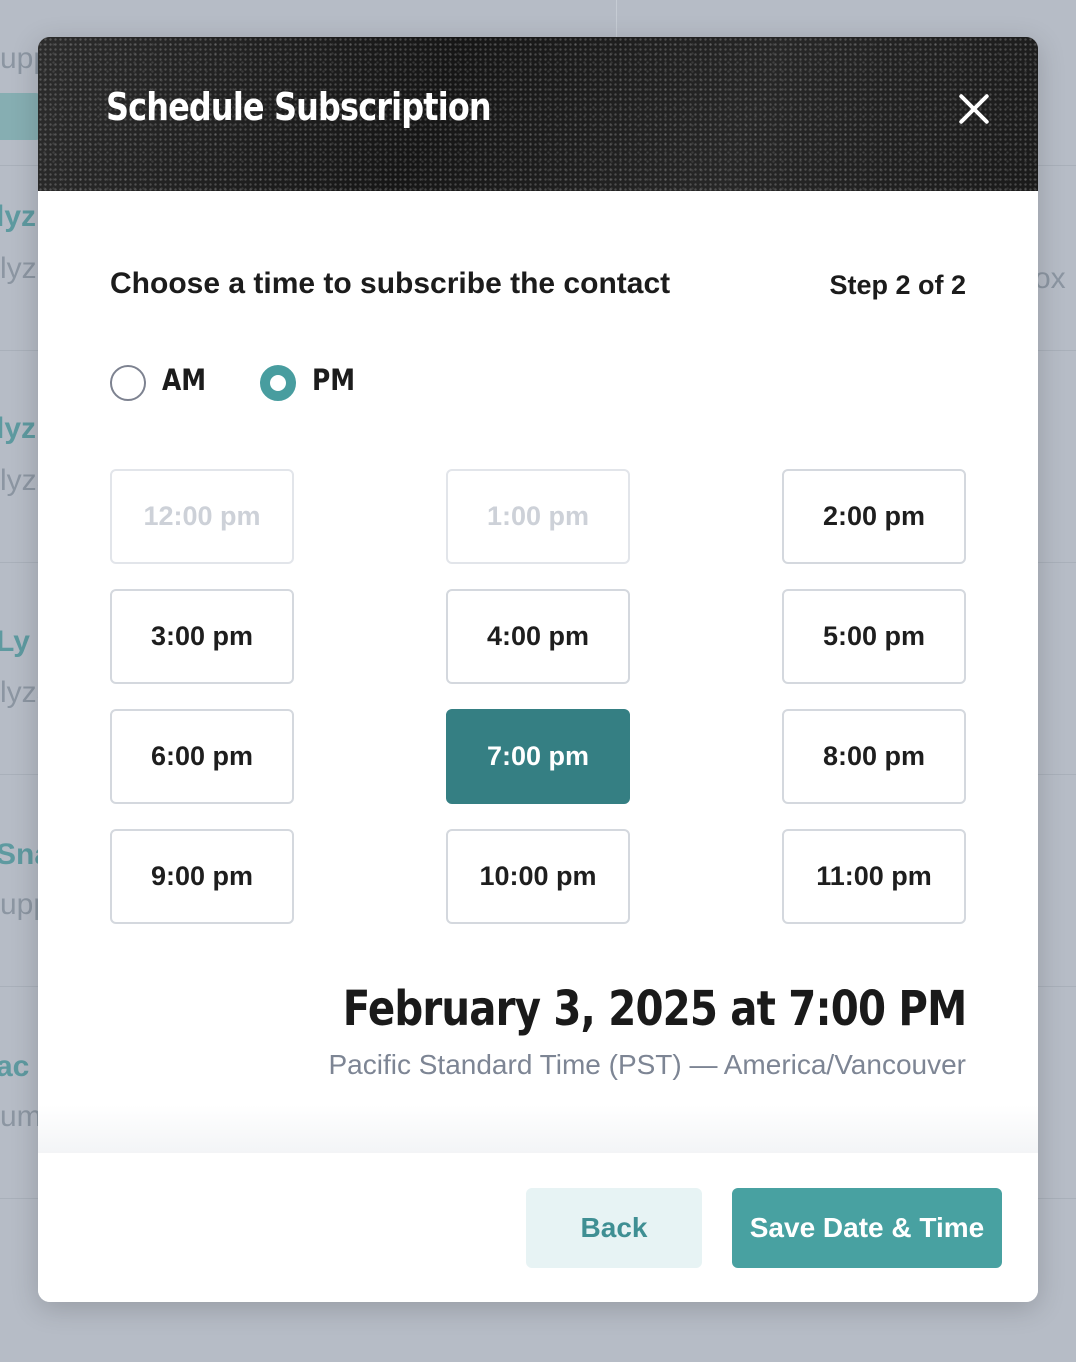 The image size is (1076, 1362). Describe the element at coordinates (15, 1066) in the screenshot. I see `background-text: ac` at that location.